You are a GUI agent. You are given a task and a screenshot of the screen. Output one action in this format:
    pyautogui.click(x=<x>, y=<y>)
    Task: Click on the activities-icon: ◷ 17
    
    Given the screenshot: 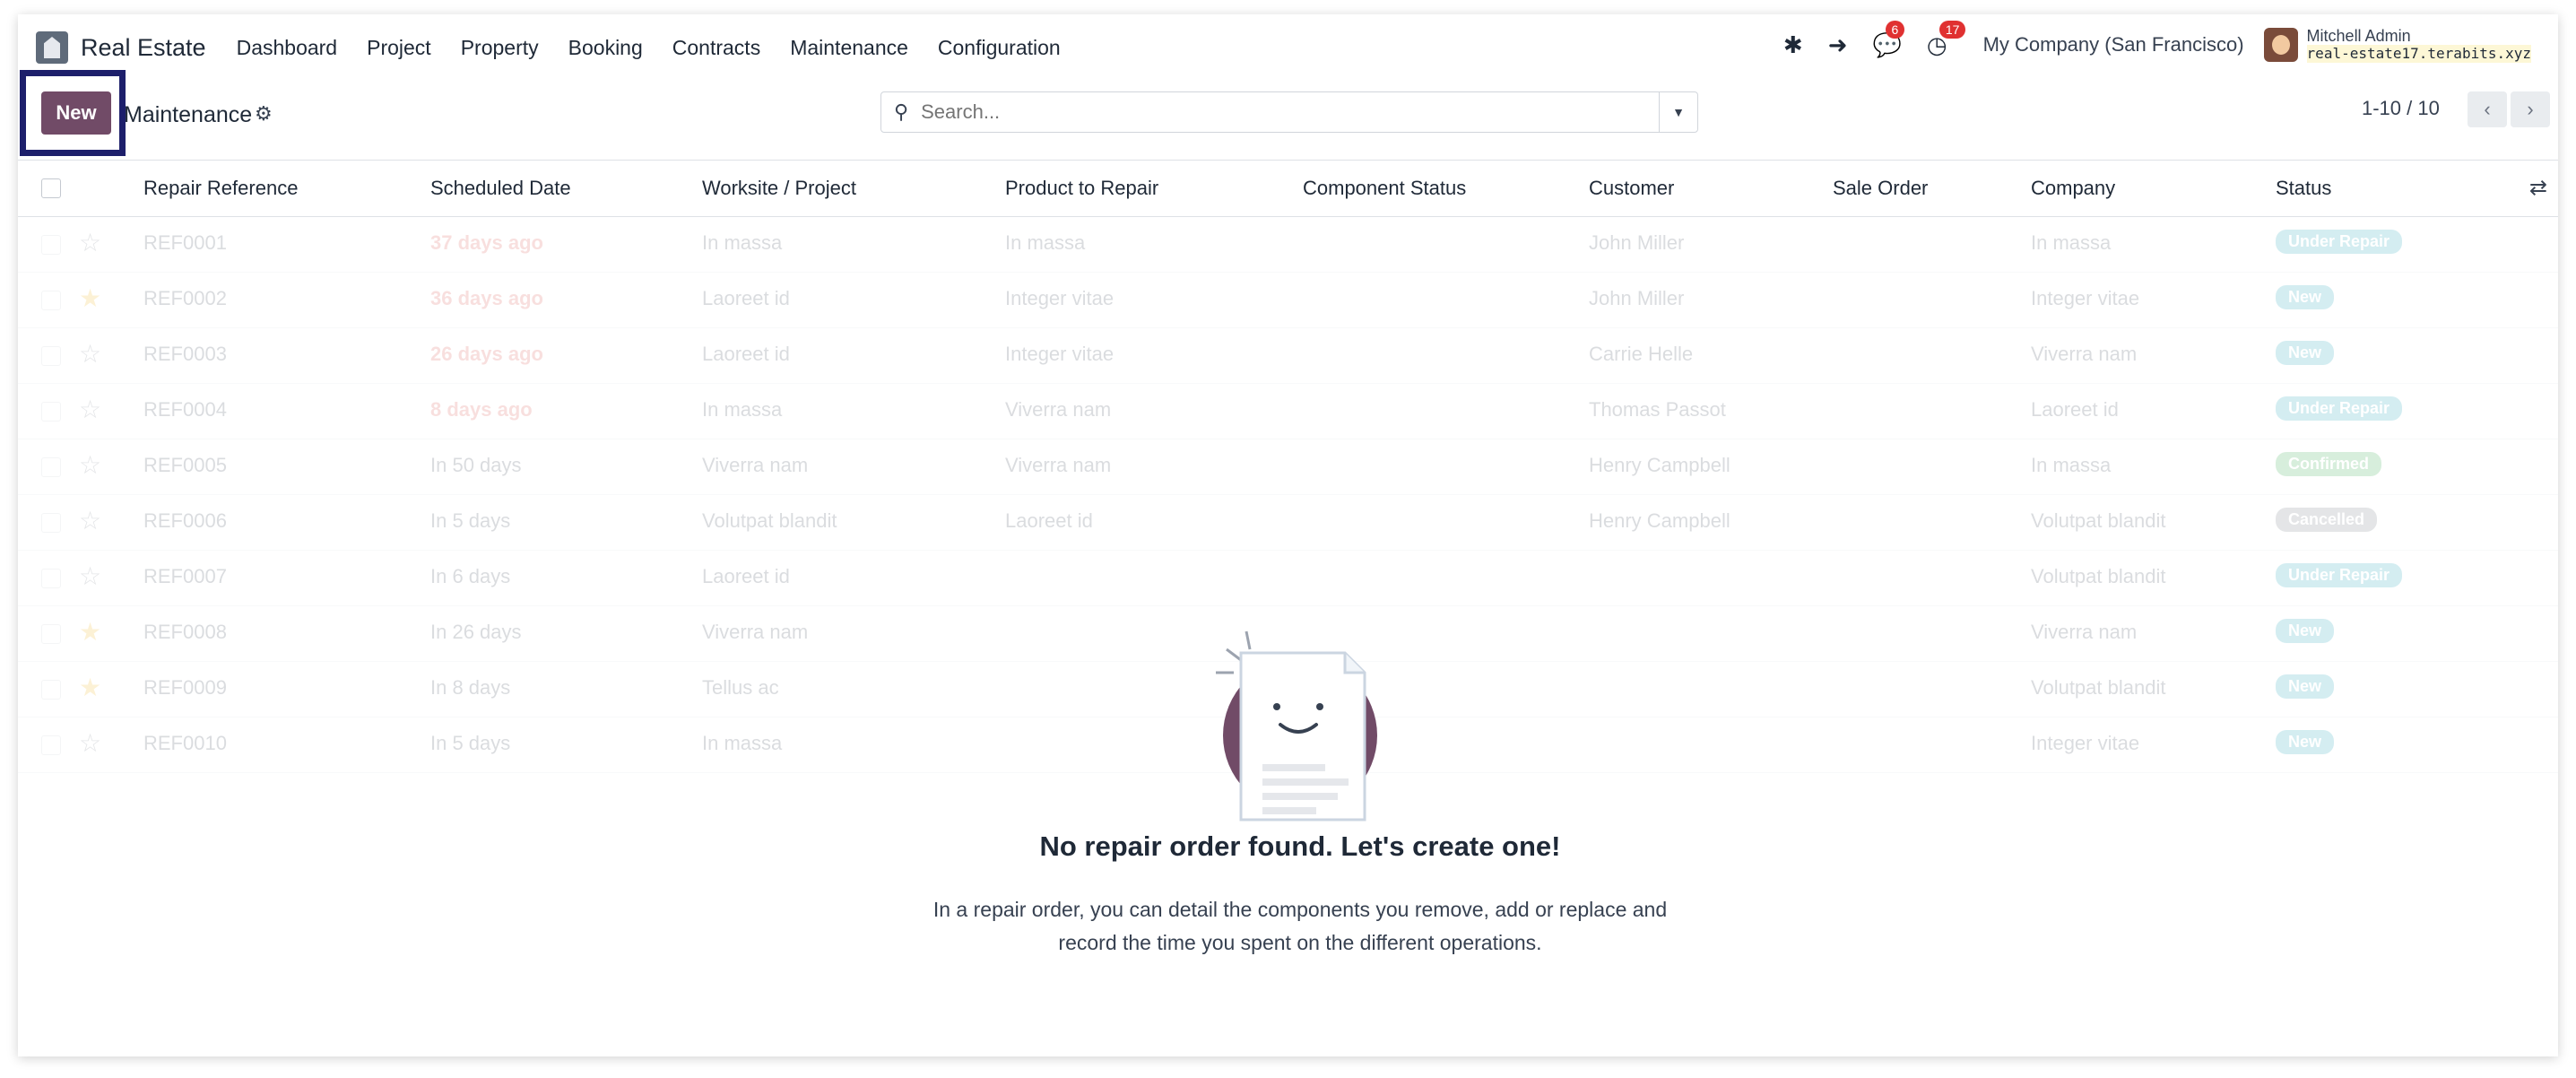 What is the action you would take?
    pyautogui.click(x=1946, y=39)
    